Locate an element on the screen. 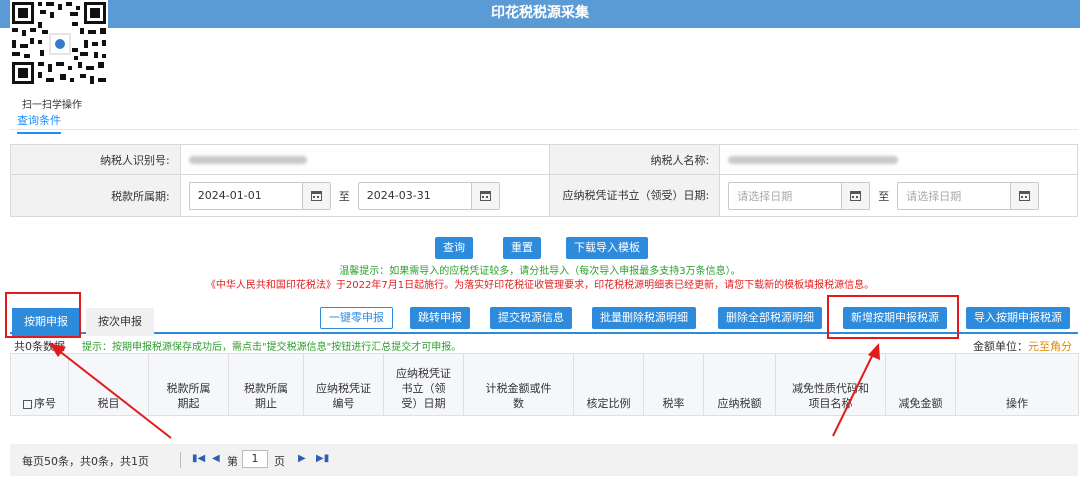  column-header: 税款所属期止 is located at coordinates (266, 384).